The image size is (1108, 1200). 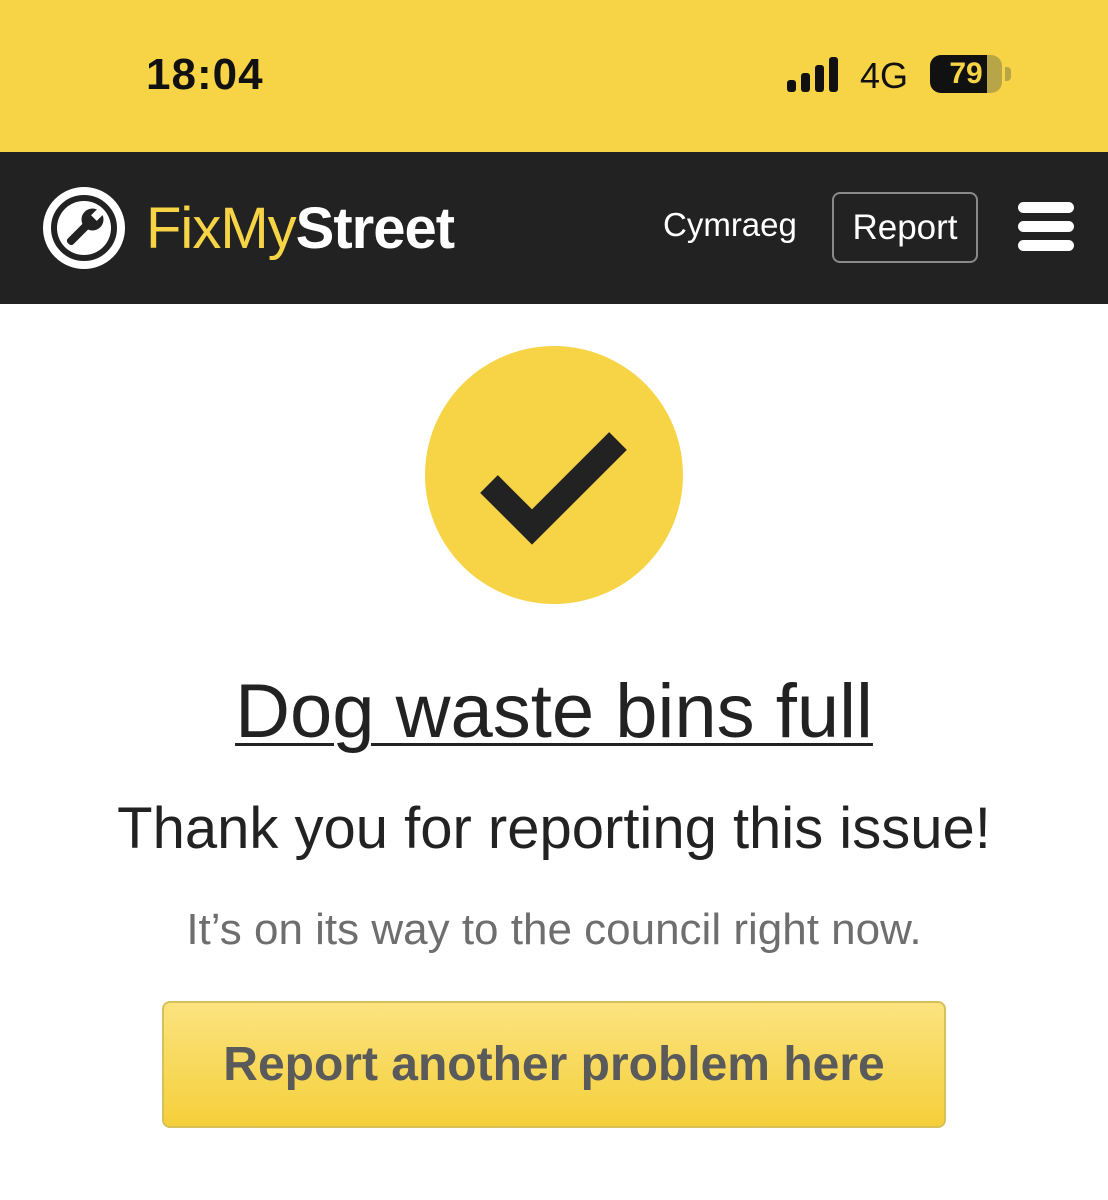 I want to click on logo-text-fixmy: FixMy, so click(x=221, y=228).